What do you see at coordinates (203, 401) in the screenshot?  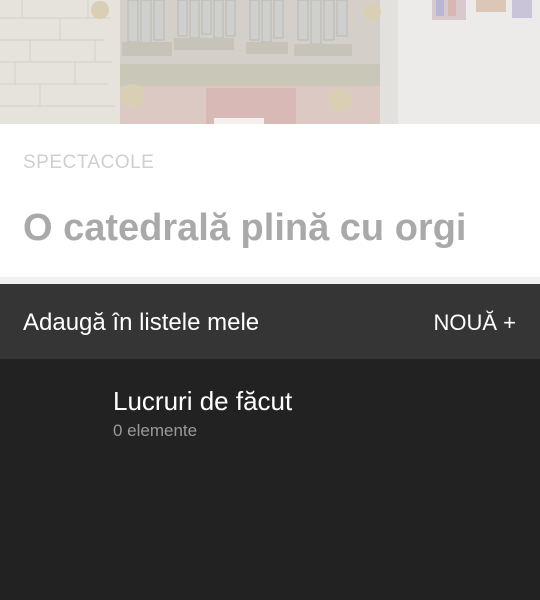 I see `list-item-title: Lucruri de făcut` at bounding box center [203, 401].